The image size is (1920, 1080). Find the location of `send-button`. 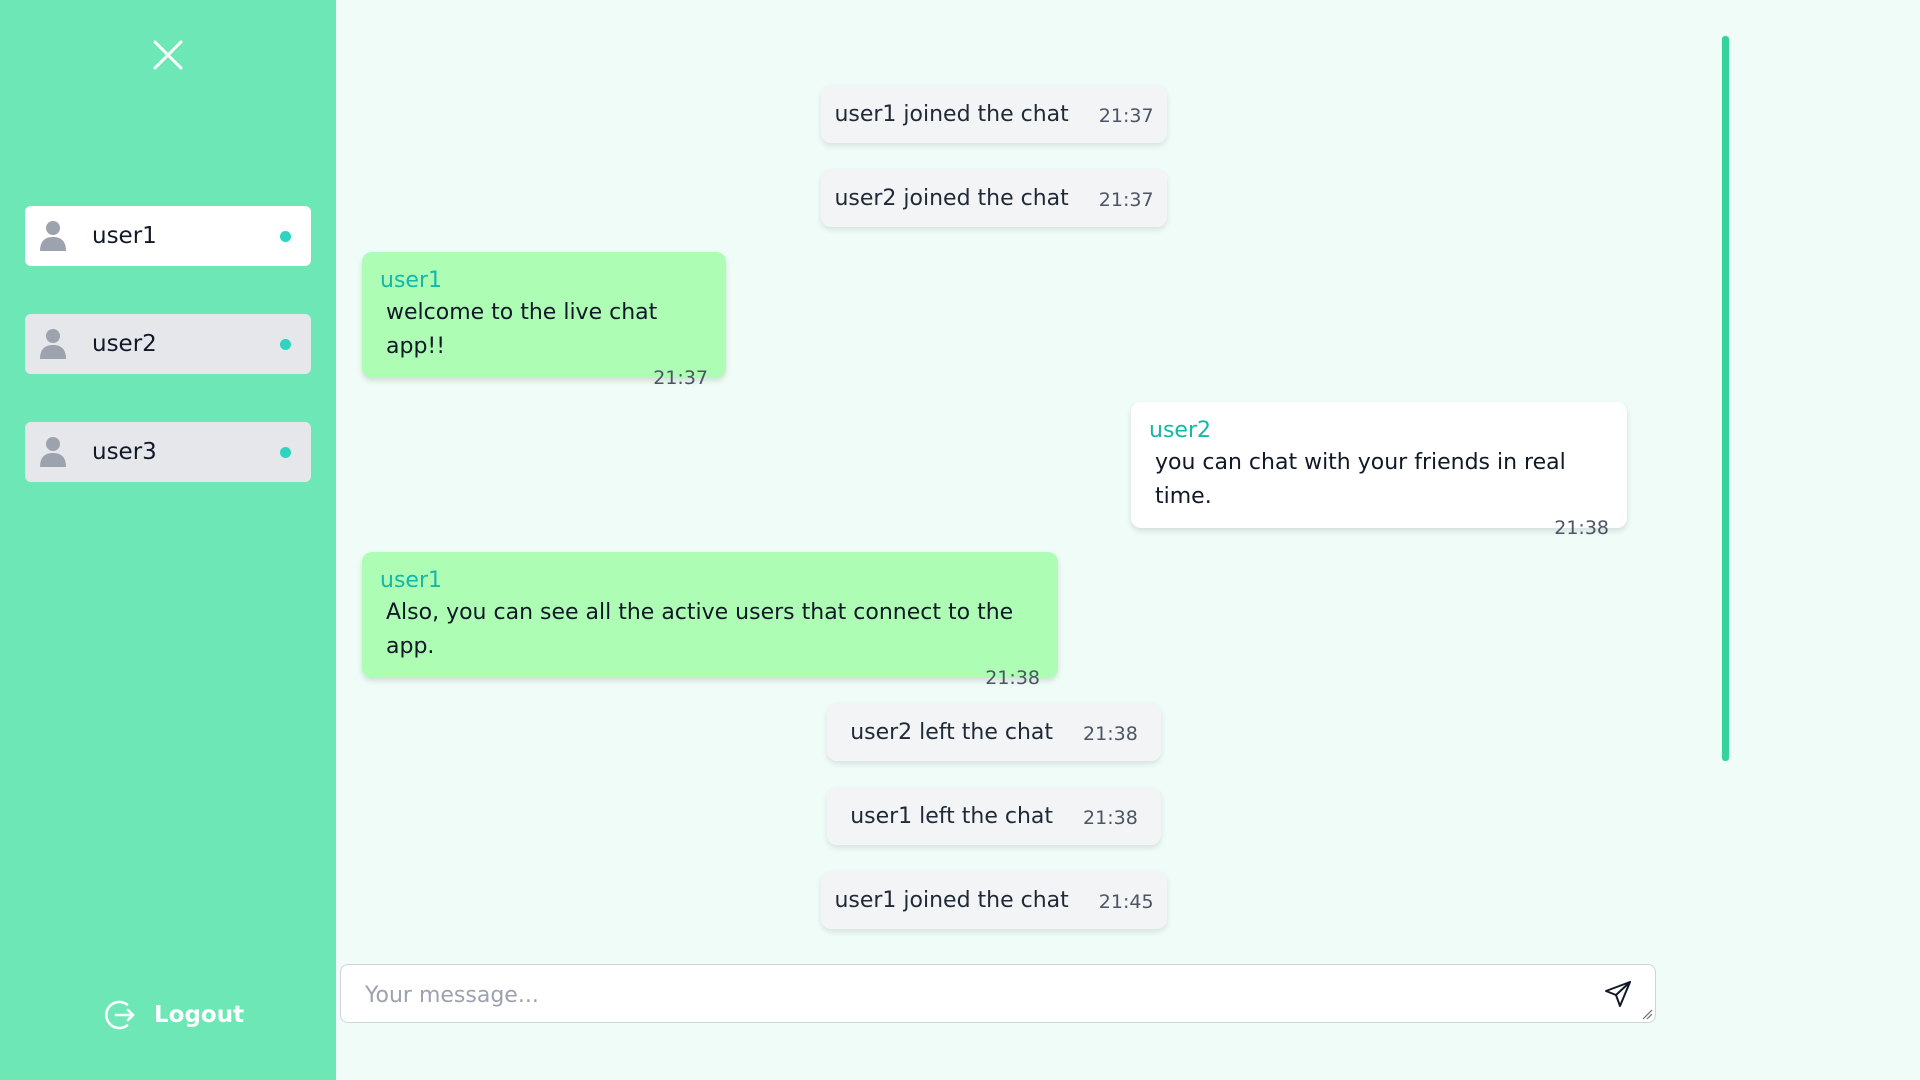

send-button is located at coordinates (1618, 994).